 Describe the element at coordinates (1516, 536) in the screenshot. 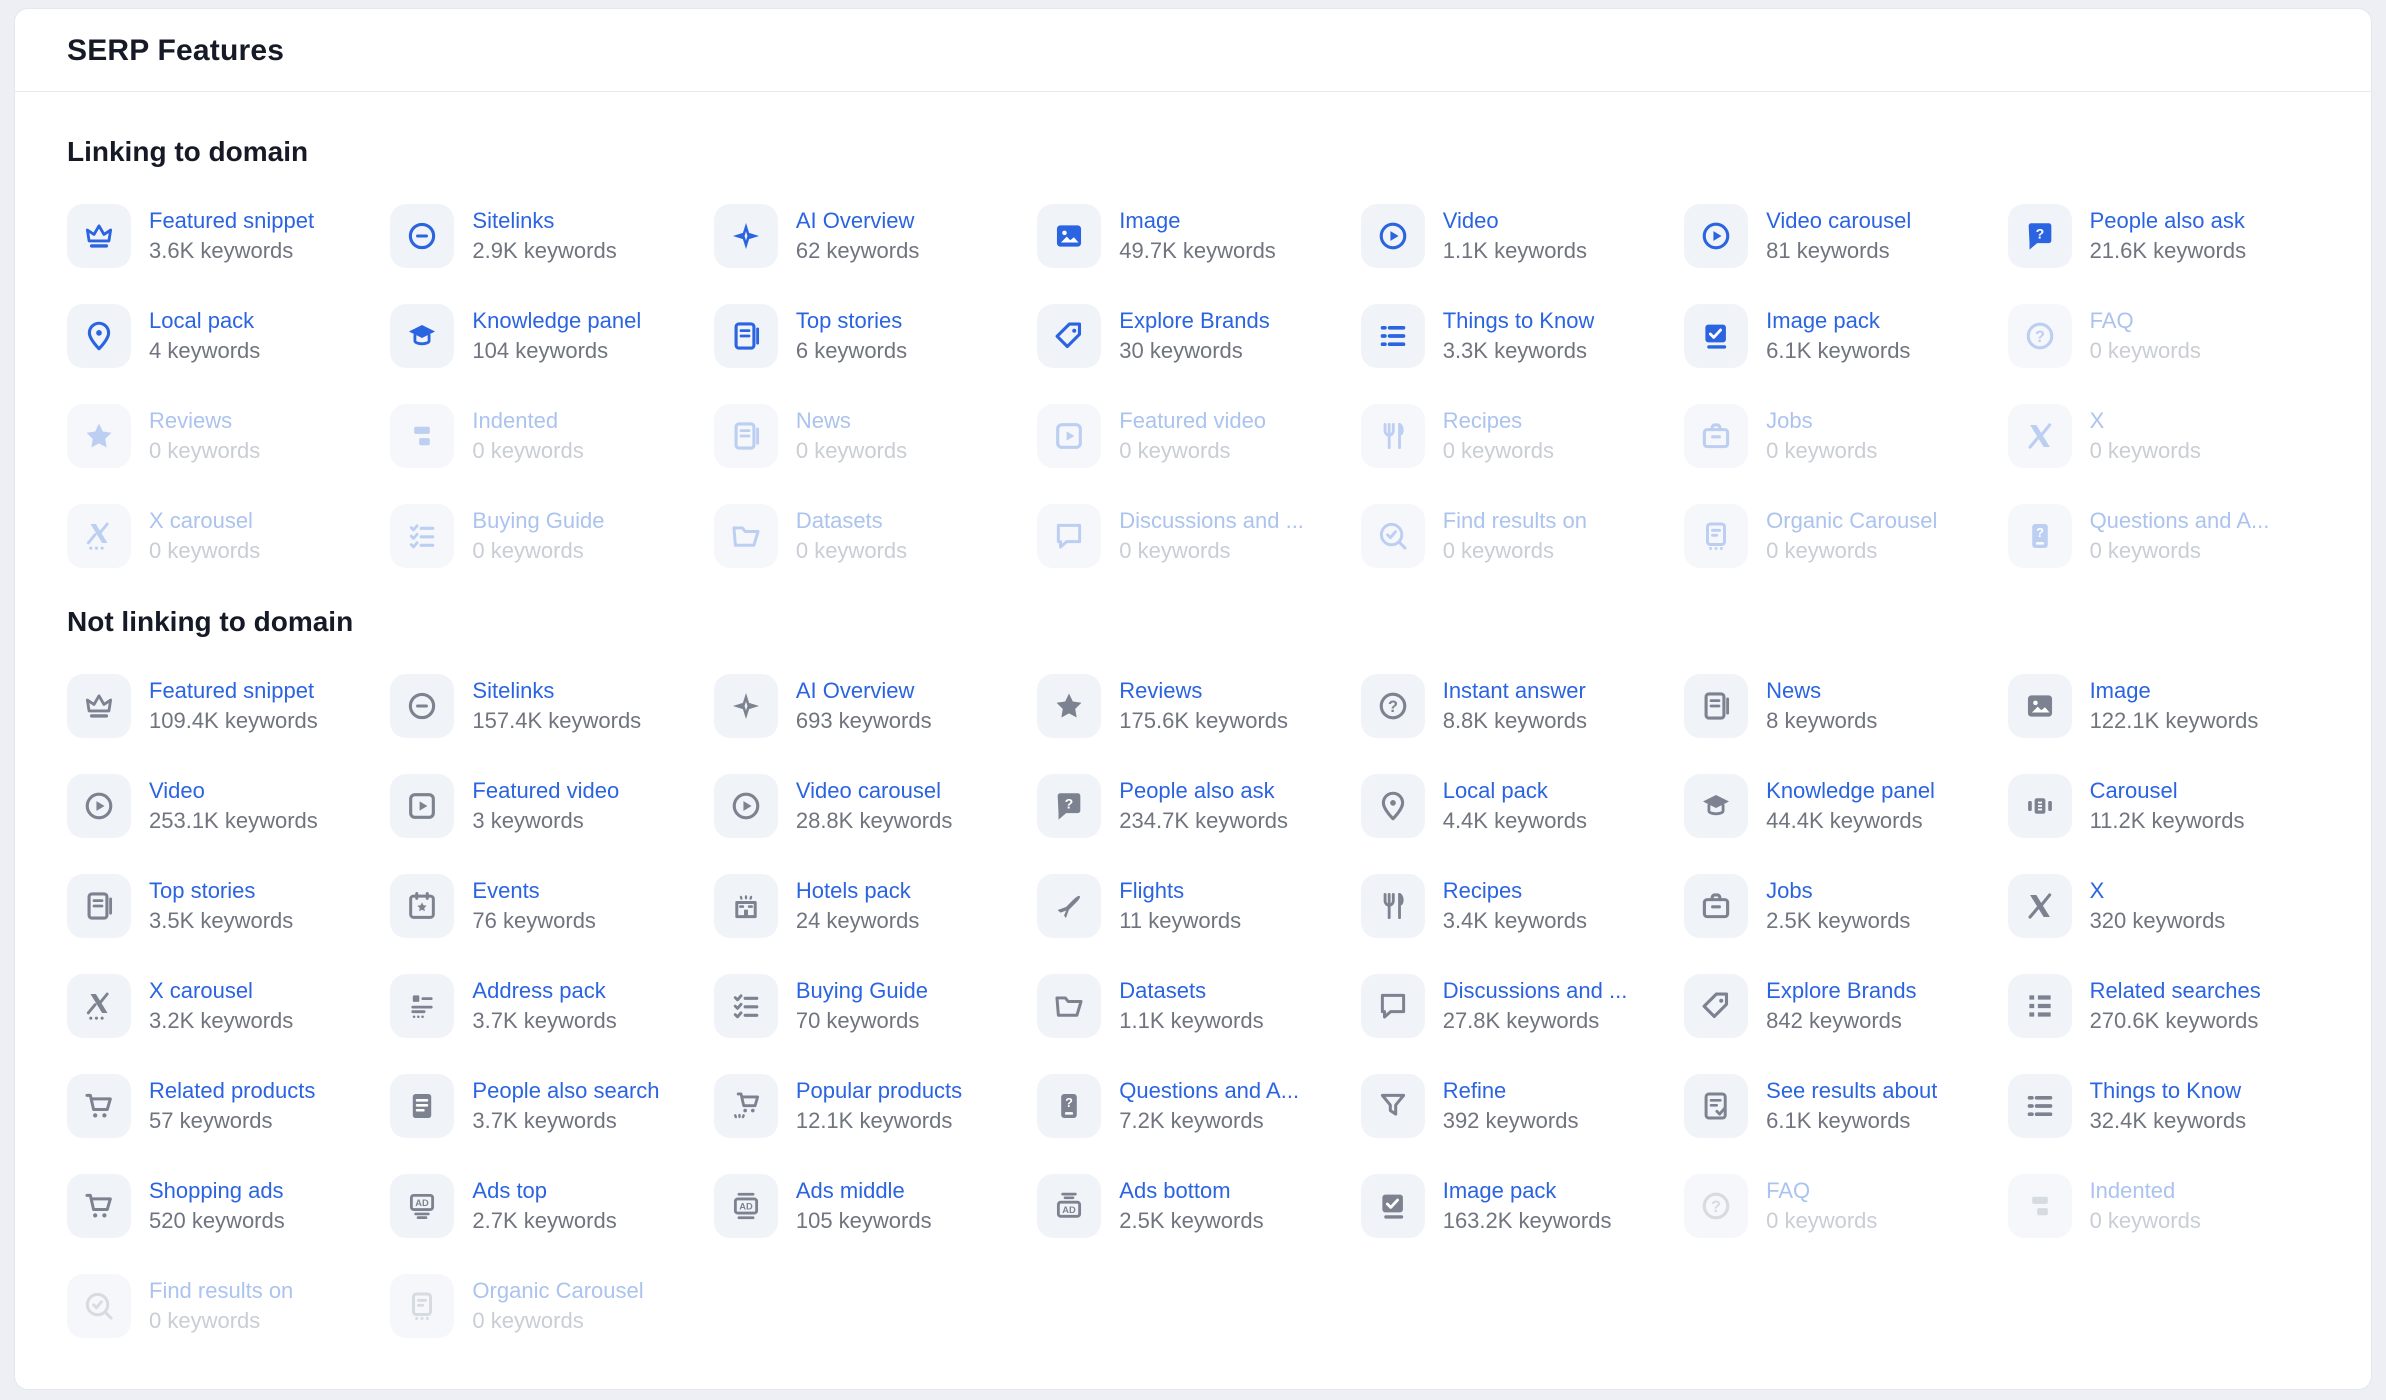

I see `serp-feature-item: Find results on 0 keywords` at that location.